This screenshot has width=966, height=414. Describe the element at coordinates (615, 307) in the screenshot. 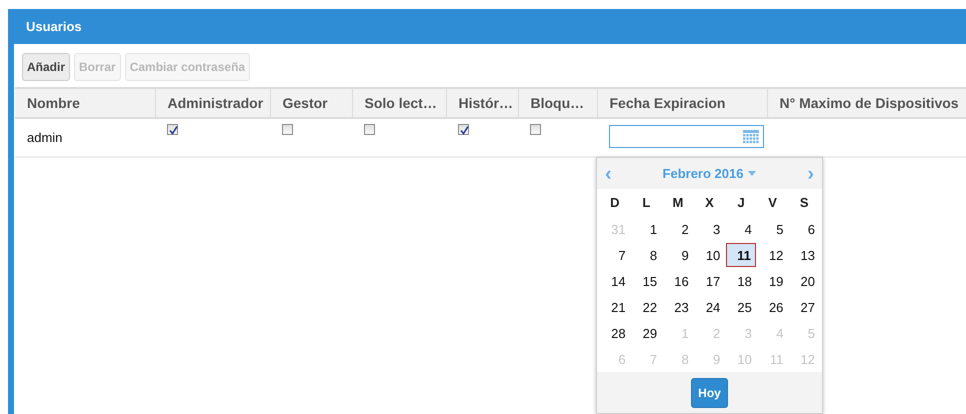

I see `calendar-day: 21` at that location.